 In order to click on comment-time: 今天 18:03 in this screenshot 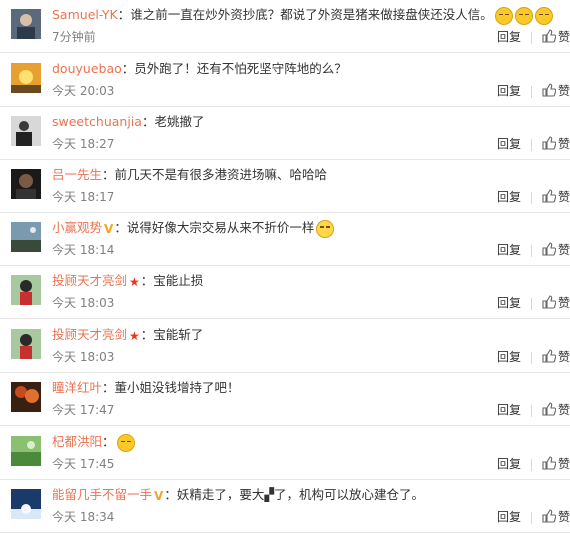, I will do `click(83, 303)`.